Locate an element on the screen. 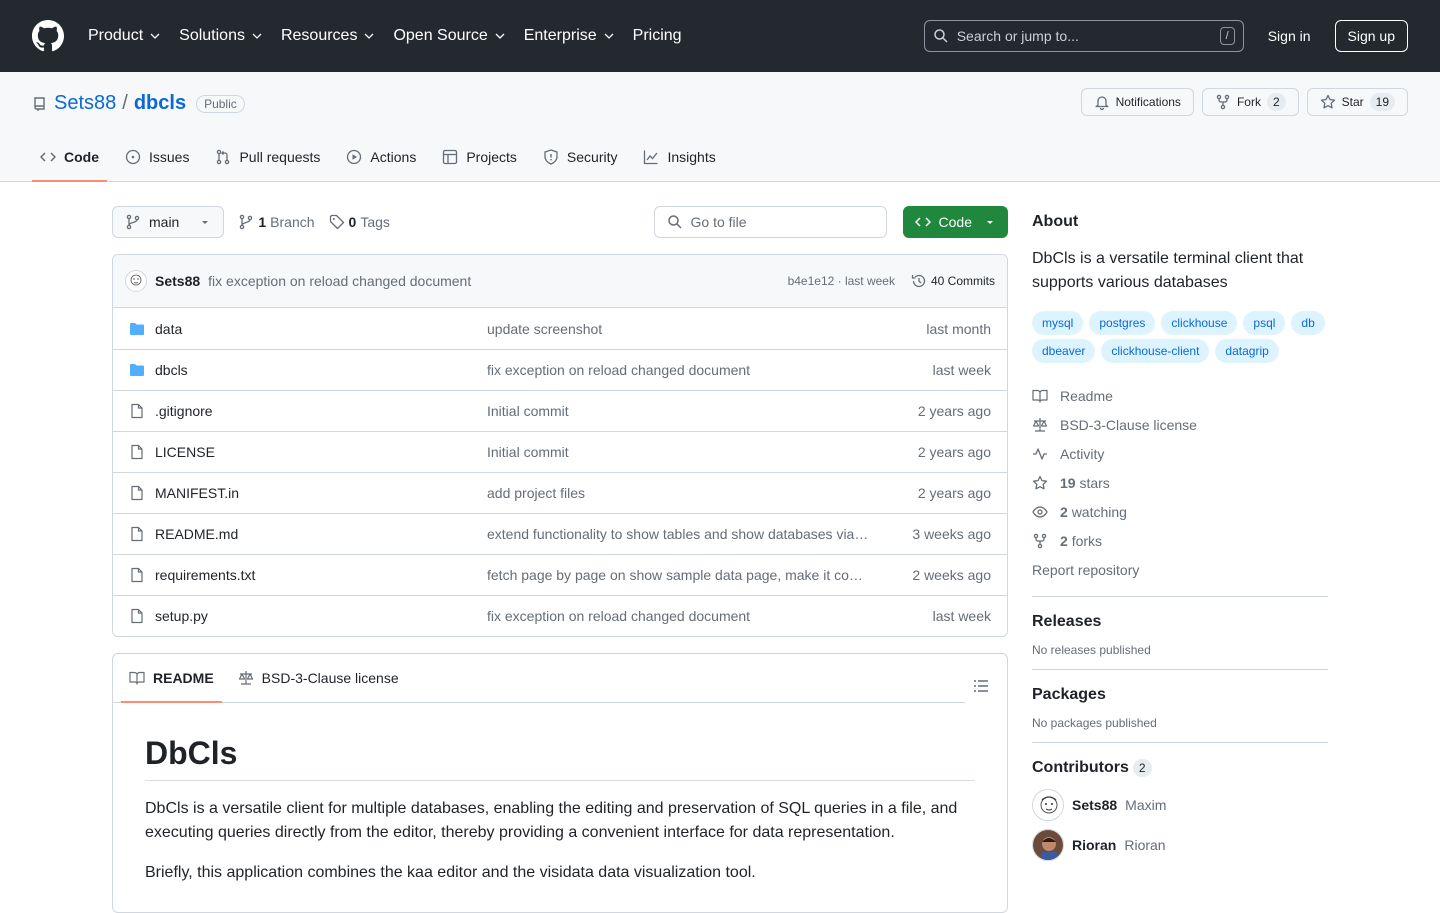 The width and height of the screenshot is (1440, 913). nav-product-label: Product is located at coordinates (116, 35).